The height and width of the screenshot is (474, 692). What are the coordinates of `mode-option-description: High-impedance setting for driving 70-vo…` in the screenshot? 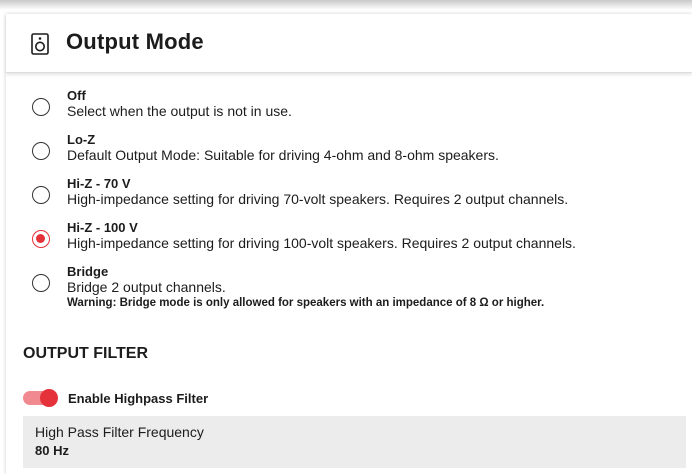 It's located at (318, 199).